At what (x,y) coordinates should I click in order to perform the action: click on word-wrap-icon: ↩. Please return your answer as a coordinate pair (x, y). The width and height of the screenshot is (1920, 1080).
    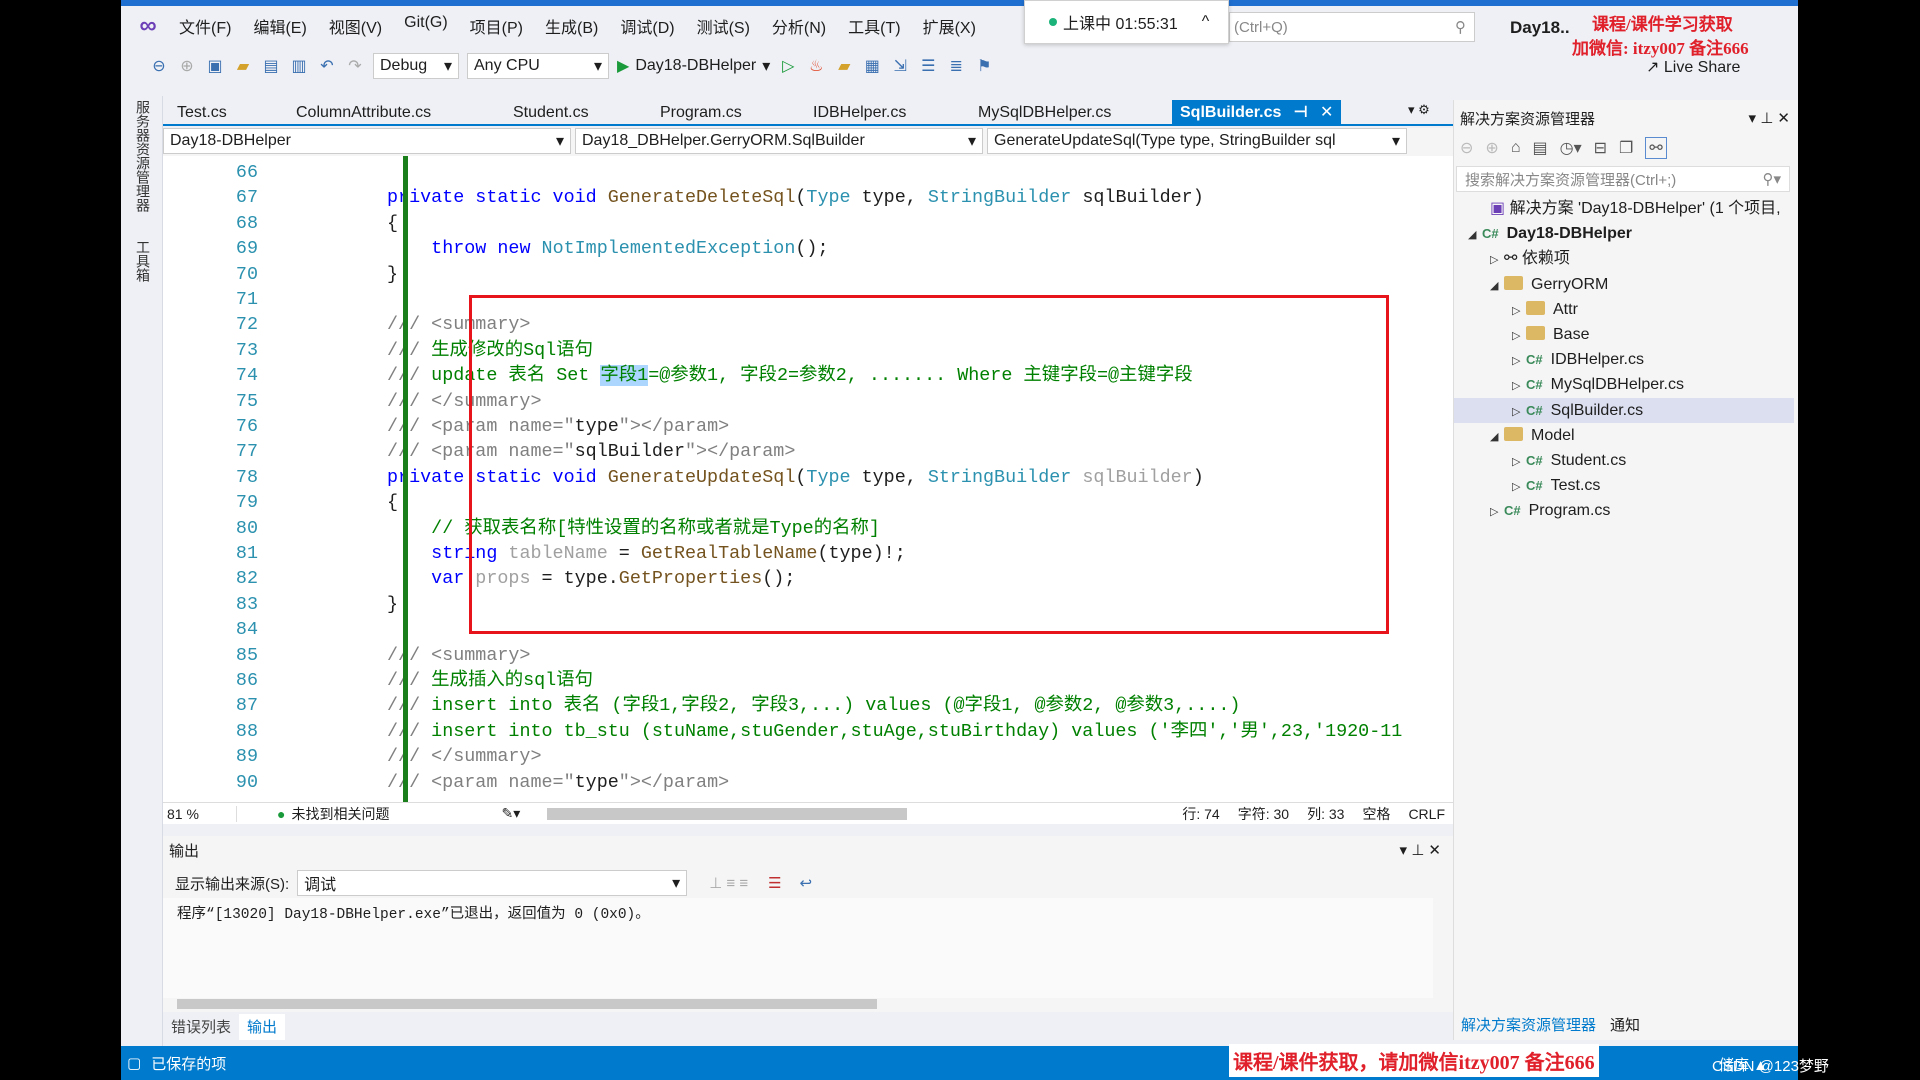
    Looking at the image, I should click on (806, 883).